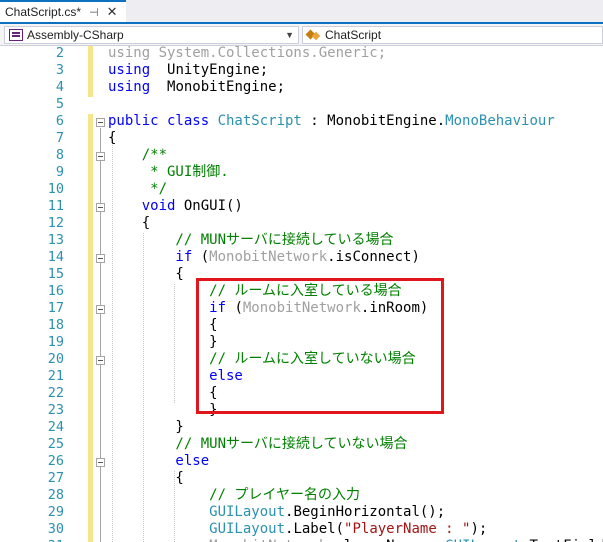 Image resolution: width=603 pixels, height=542 pixels. I want to click on code-line: GUILayout.Label("PlayerName : ");, so click(297, 529).